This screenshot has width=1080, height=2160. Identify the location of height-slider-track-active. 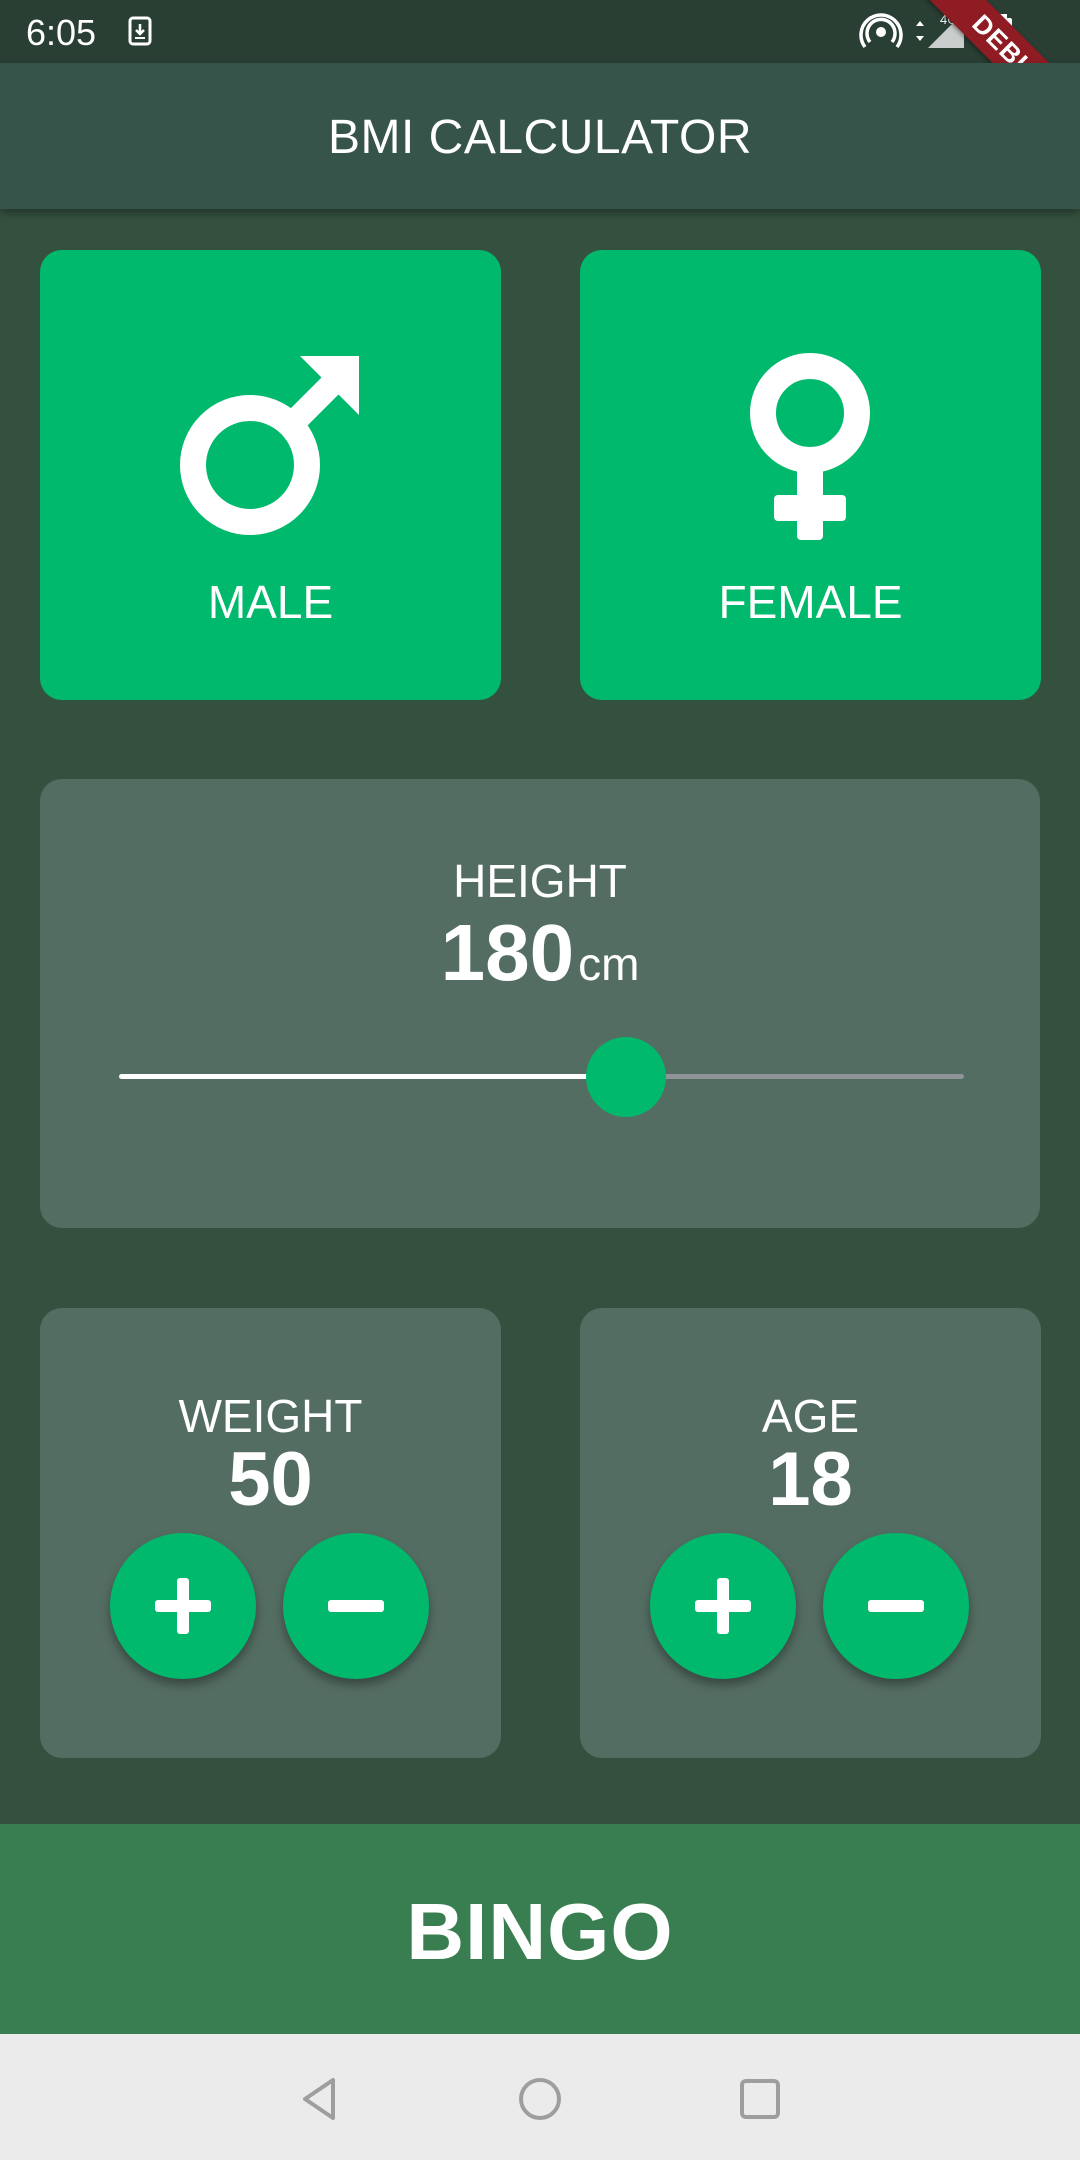
(372, 1076).